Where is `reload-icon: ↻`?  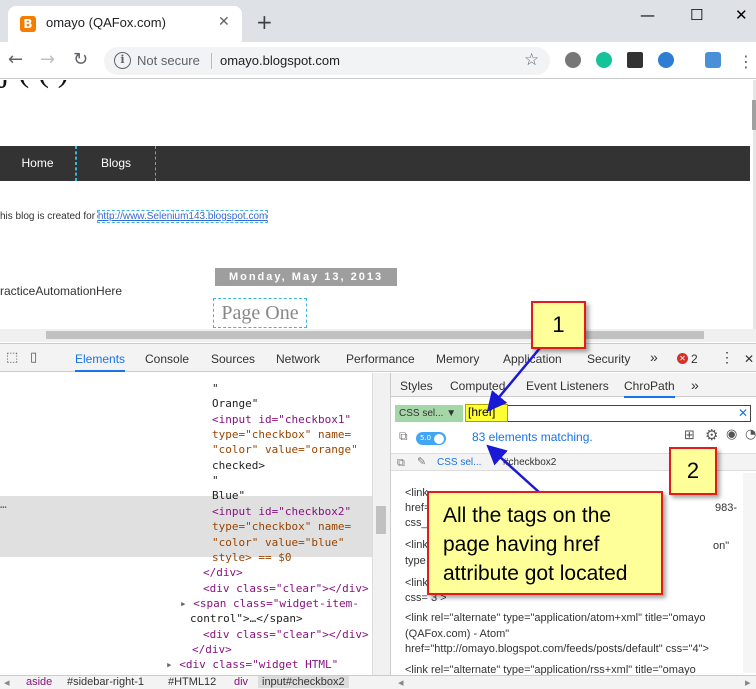 reload-icon: ↻ is located at coordinates (80, 59).